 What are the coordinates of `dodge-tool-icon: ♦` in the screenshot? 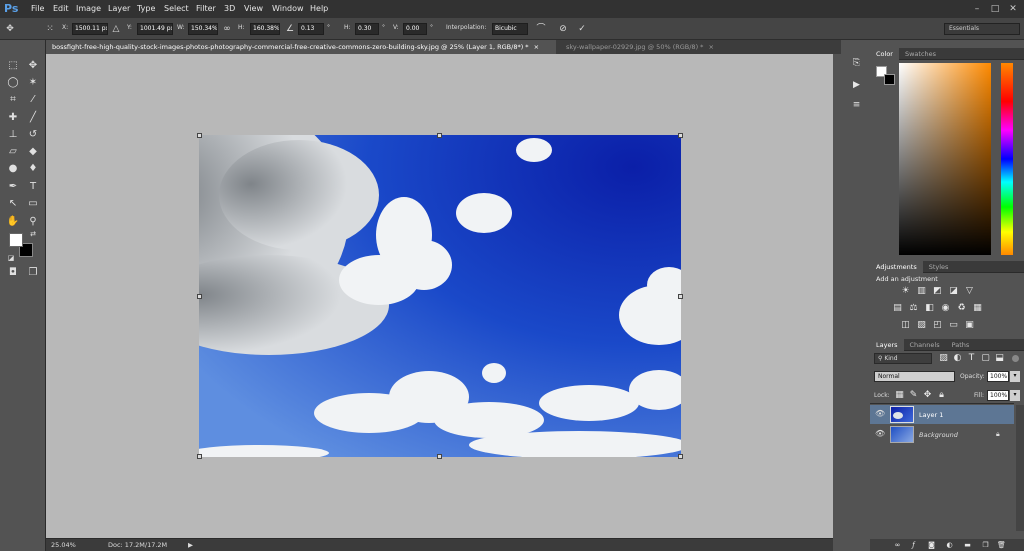 It's located at (33, 168).